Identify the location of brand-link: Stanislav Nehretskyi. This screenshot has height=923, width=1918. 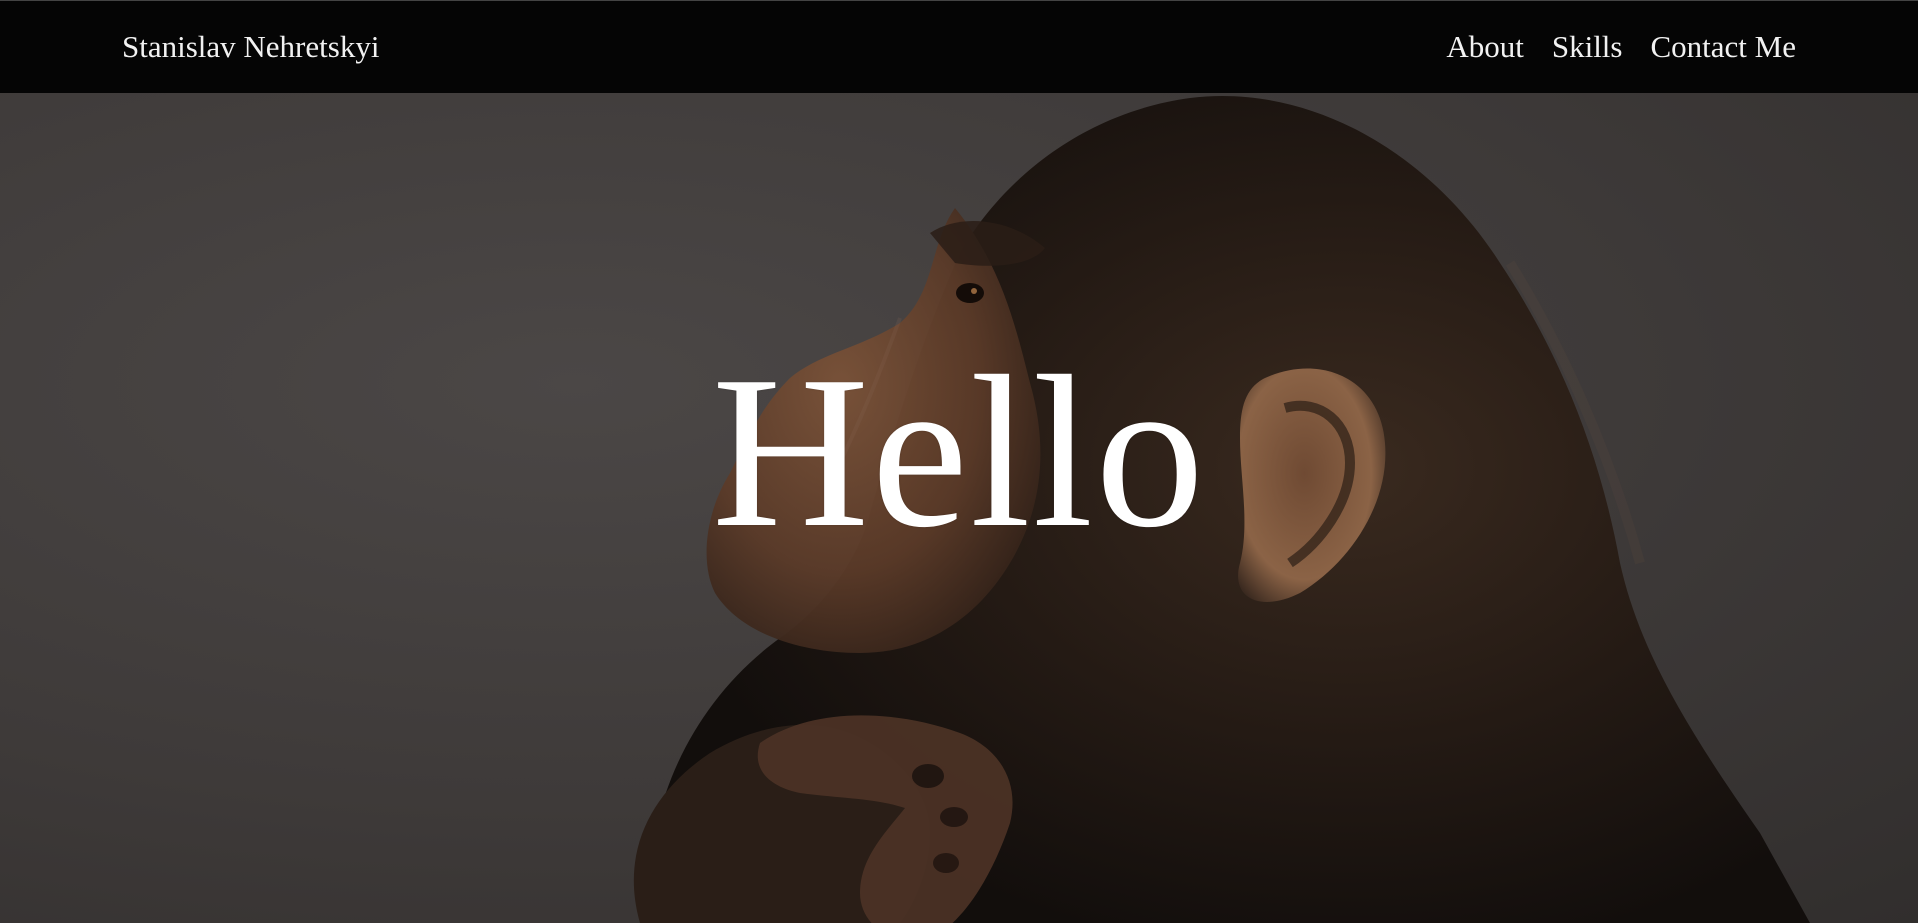
(250, 47).